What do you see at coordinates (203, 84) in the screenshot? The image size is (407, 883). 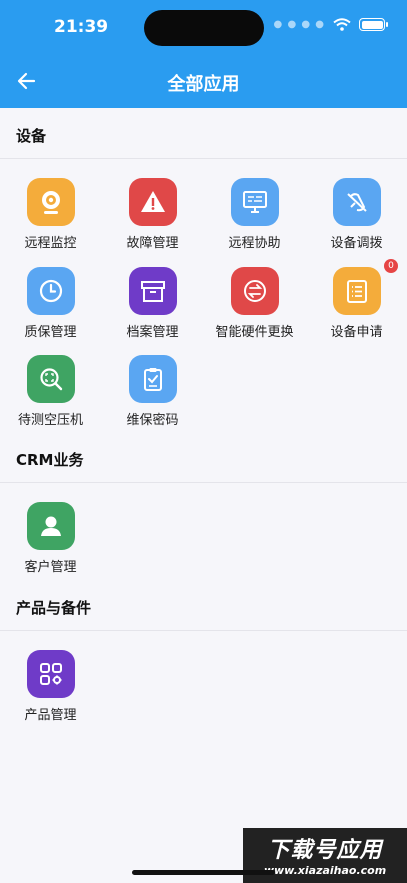 I see `page-title: 全部应用` at bounding box center [203, 84].